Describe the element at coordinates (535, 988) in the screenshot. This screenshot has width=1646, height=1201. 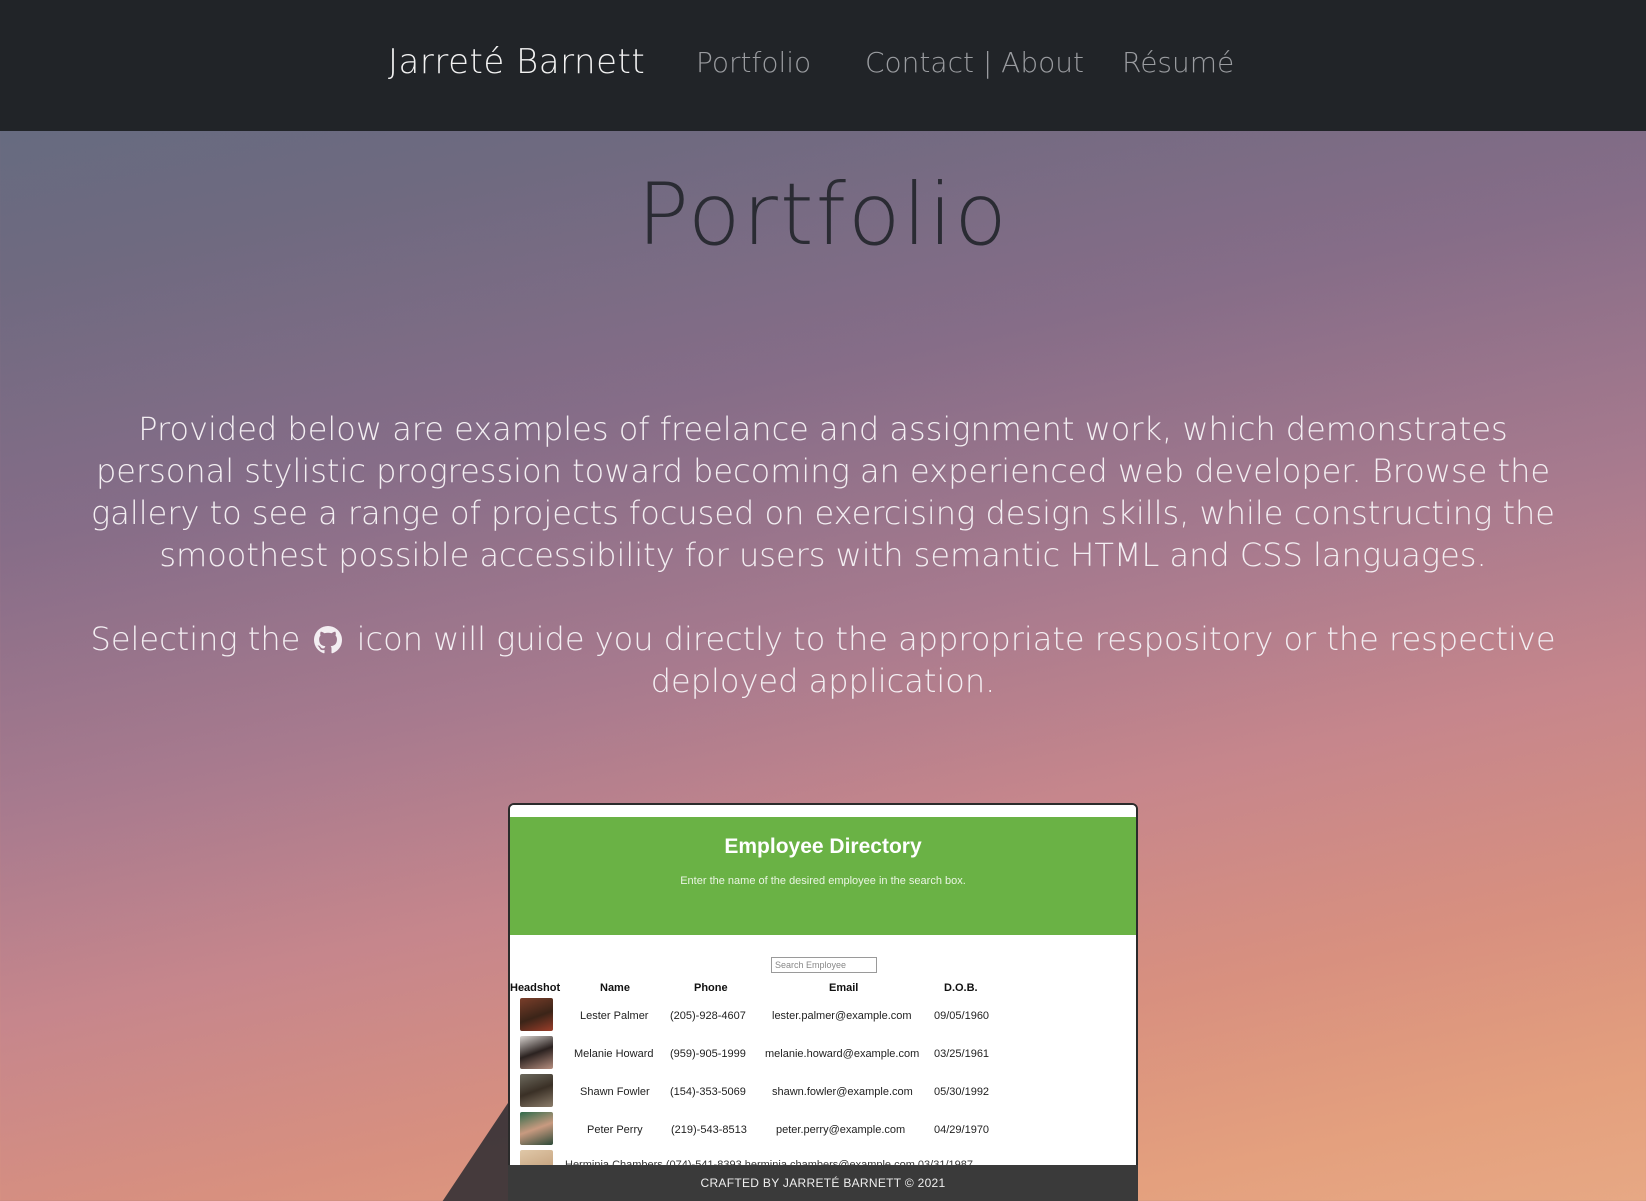
I see `header-headshot: Headshot` at that location.